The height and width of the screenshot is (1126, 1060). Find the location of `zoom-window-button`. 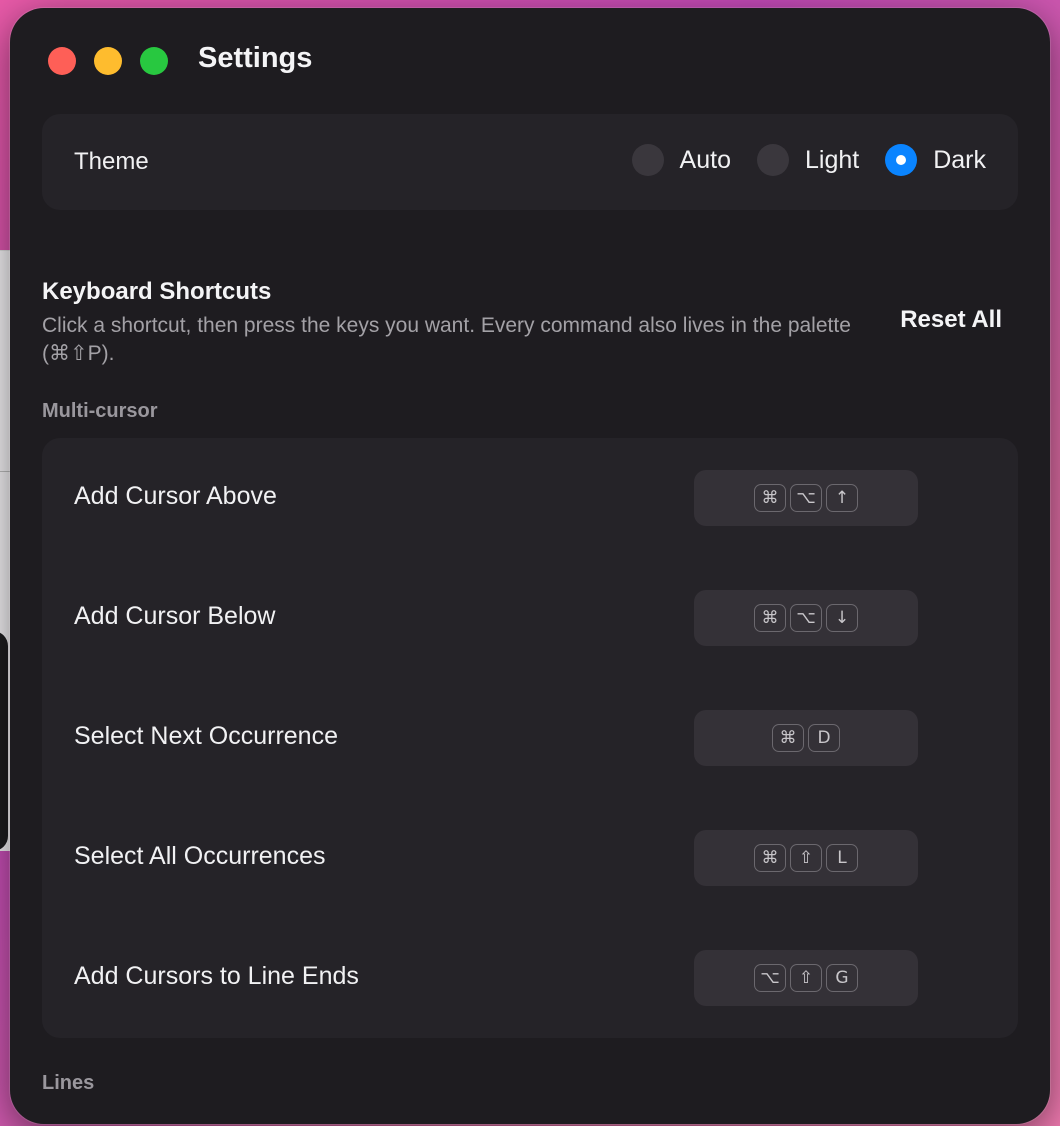

zoom-window-button is located at coordinates (154, 61).